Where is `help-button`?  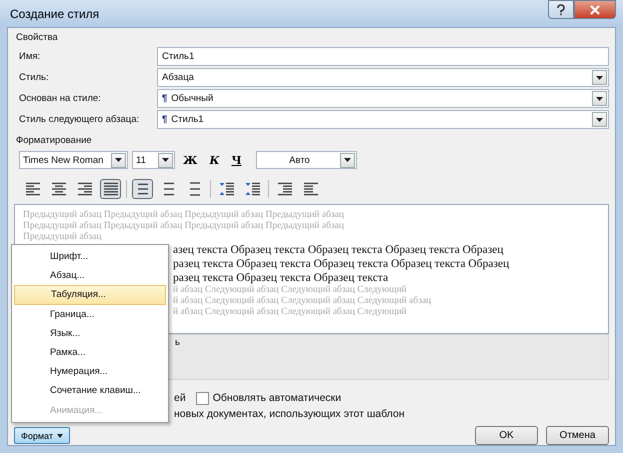 help-button is located at coordinates (561, 9).